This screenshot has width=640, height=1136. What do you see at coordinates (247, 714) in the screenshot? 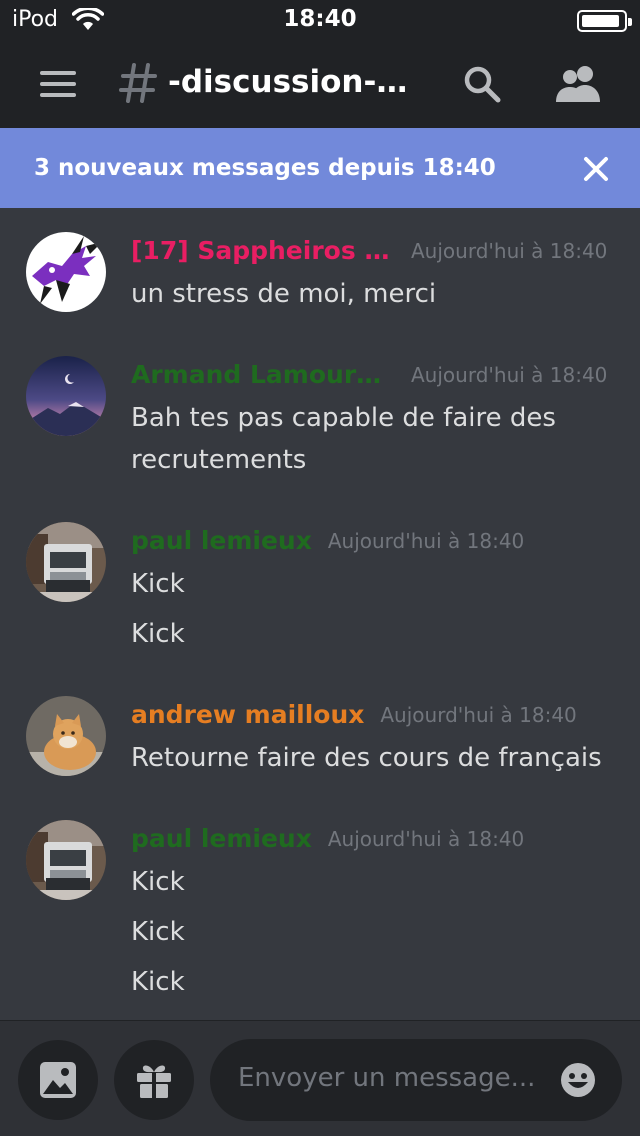
I see `message-author: andrew mailloux` at bounding box center [247, 714].